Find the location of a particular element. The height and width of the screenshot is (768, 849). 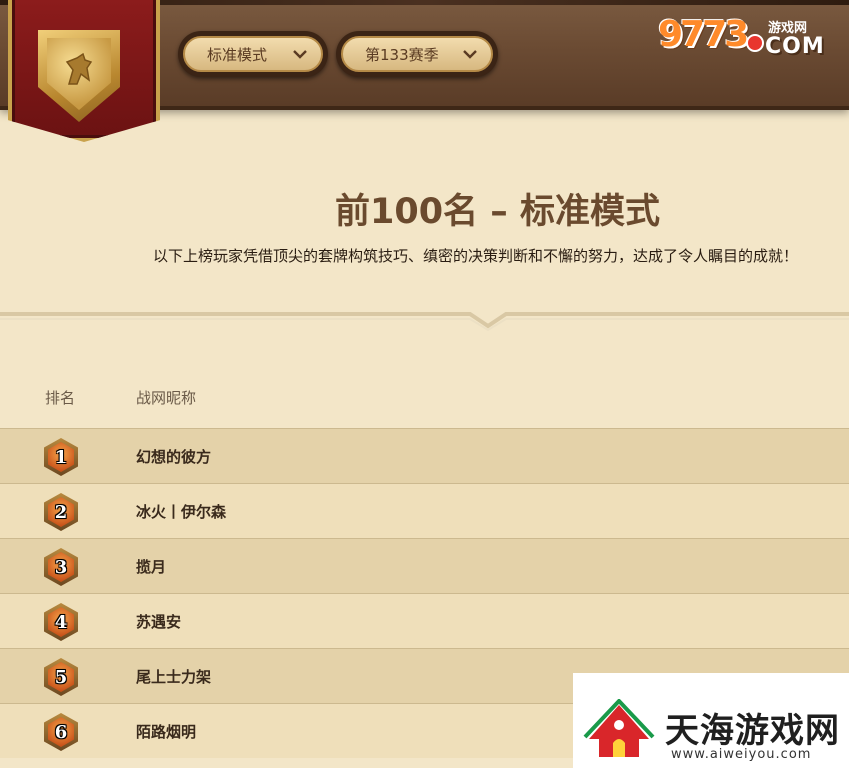

table-header: 排名 战网昵称 is located at coordinates (424, 397).